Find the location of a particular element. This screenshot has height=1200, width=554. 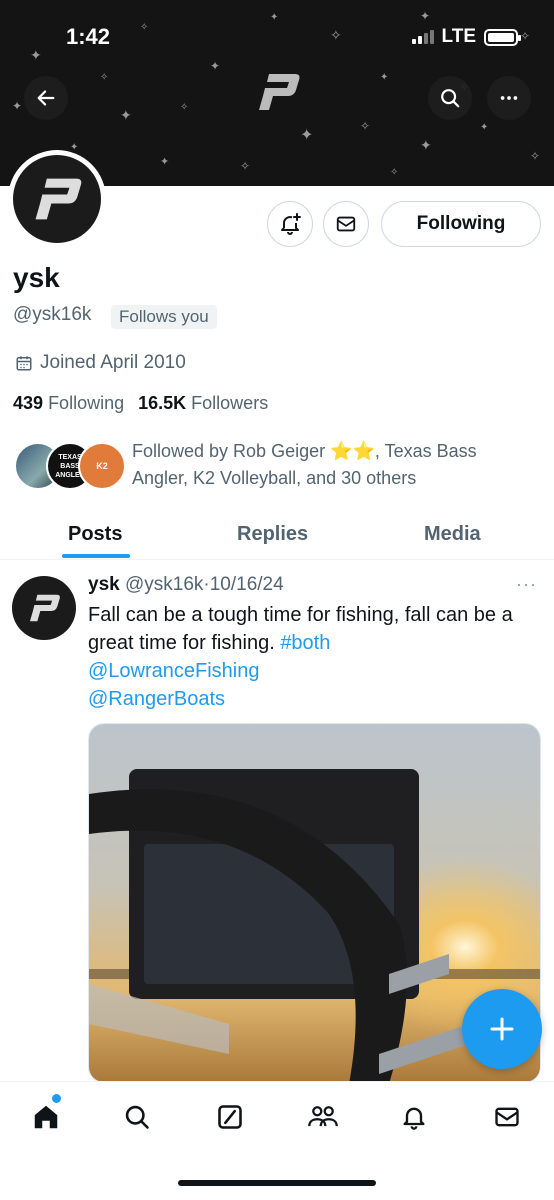

more-button is located at coordinates (509, 98).